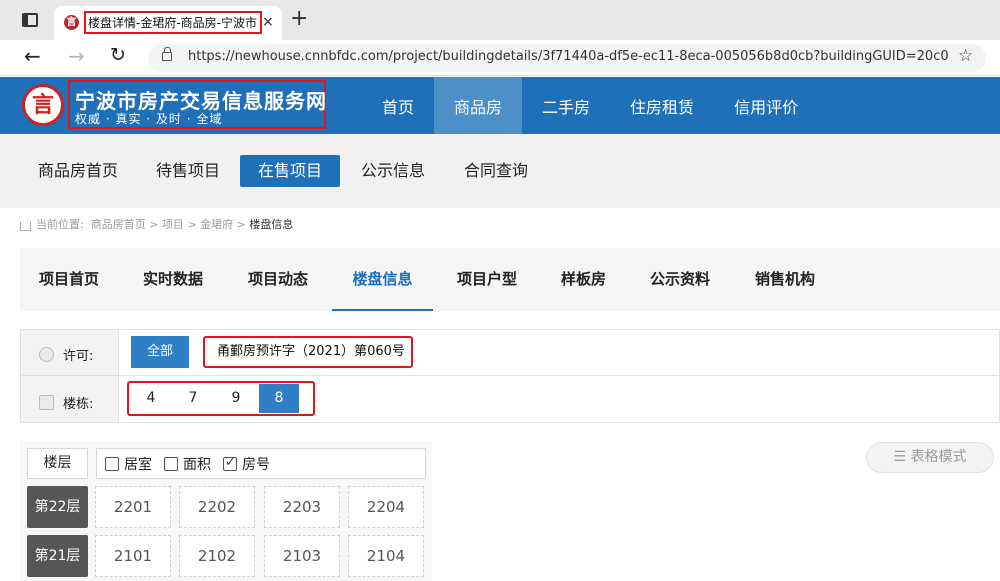 This screenshot has width=1000, height=581. What do you see at coordinates (78, 404) in the screenshot?
I see `building-label: 楼栋:` at bounding box center [78, 404].